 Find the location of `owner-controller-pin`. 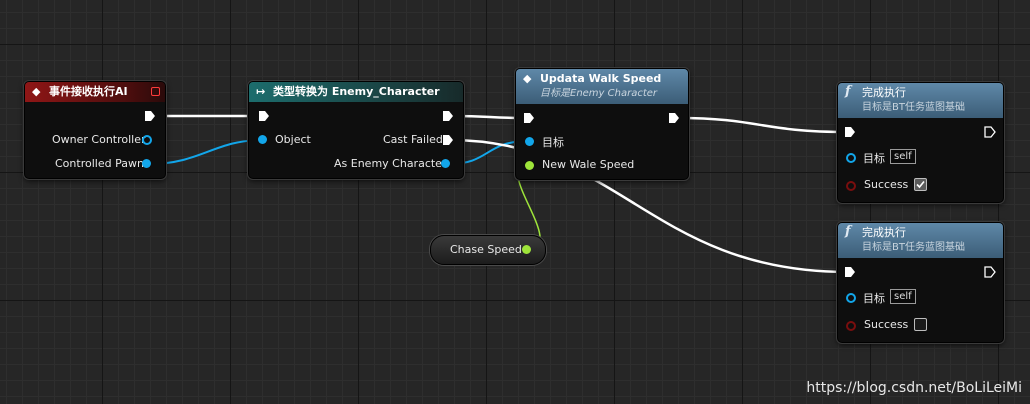

owner-controller-pin is located at coordinates (147, 140).